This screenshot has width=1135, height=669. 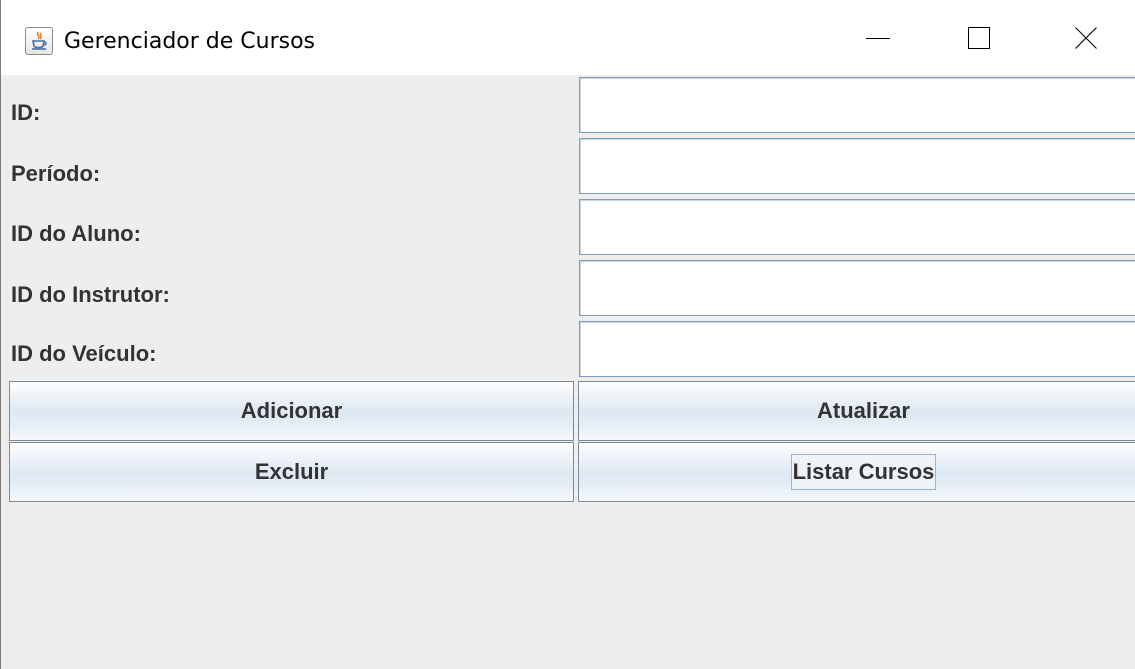 I want to click on close-button, so click(x=1086, y=37).